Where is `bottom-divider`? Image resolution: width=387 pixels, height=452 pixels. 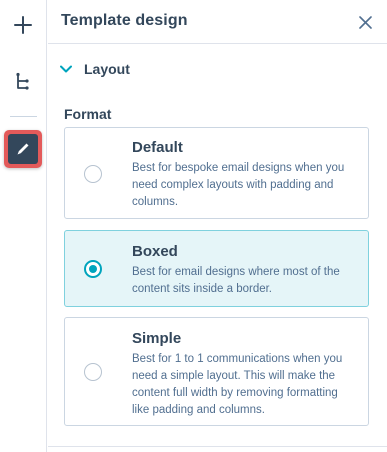
bottom-divider is located at coordinates (217, 446).